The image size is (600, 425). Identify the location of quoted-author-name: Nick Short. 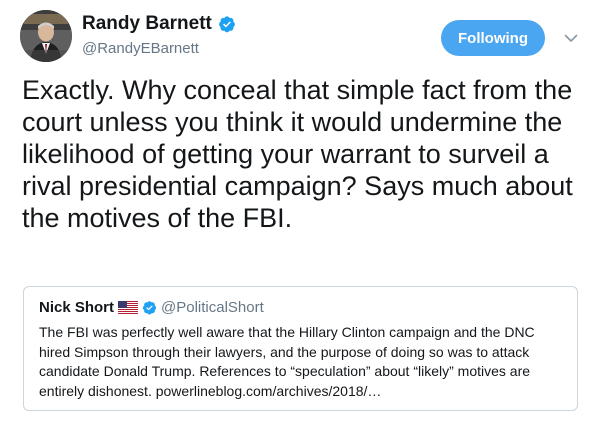
(76, 307).